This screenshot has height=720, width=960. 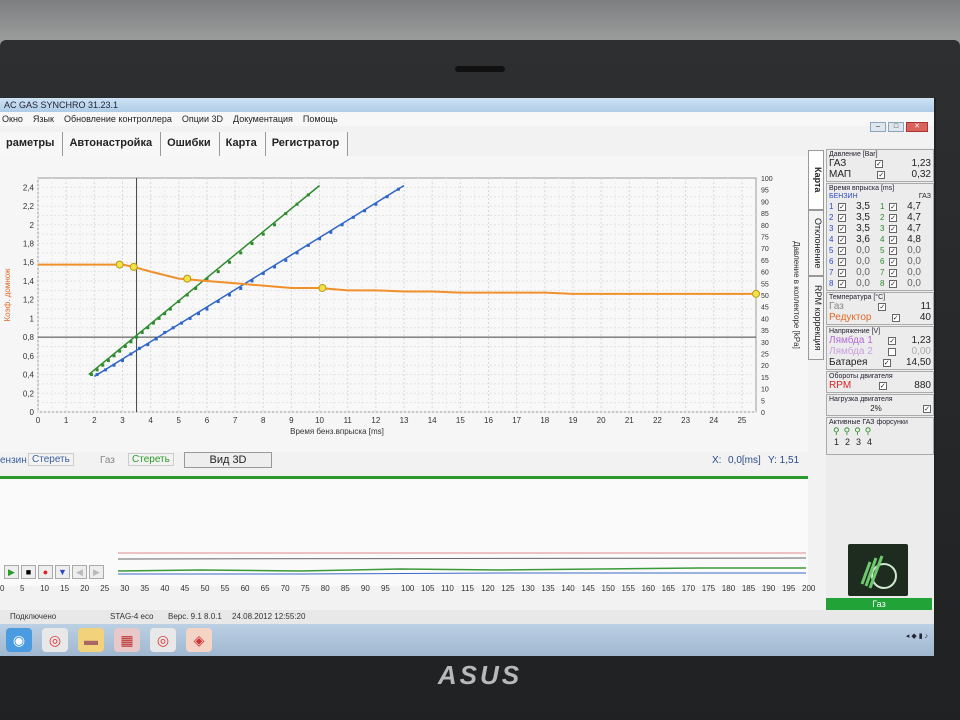 What do you see at coordinates (768, 588) in the screenshot?
I see `recorder-tick-label: 190` at bounding box center [768, 588].